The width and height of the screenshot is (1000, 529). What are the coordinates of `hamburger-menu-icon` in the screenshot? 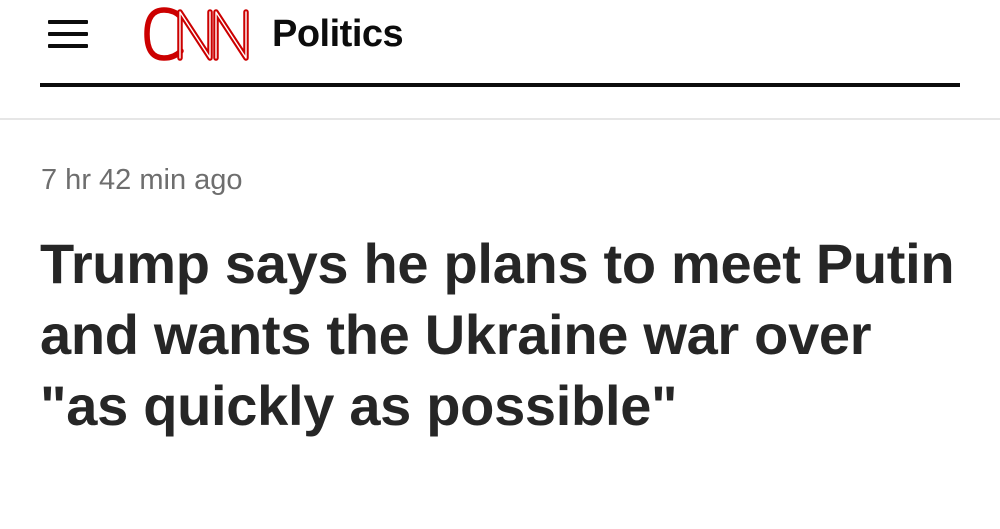 It's located at (69, 34).